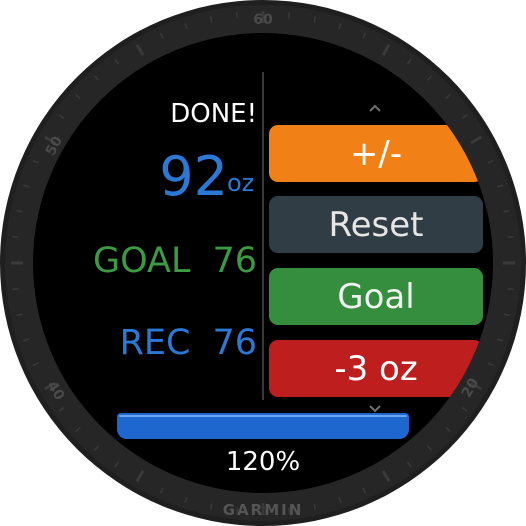 The width and height of the screenshot is (526, 526). What do you see at coordinates (263, 510) in the screenshot?
I see `brand-logo: GARMIN` at bounding box center [263, 510].